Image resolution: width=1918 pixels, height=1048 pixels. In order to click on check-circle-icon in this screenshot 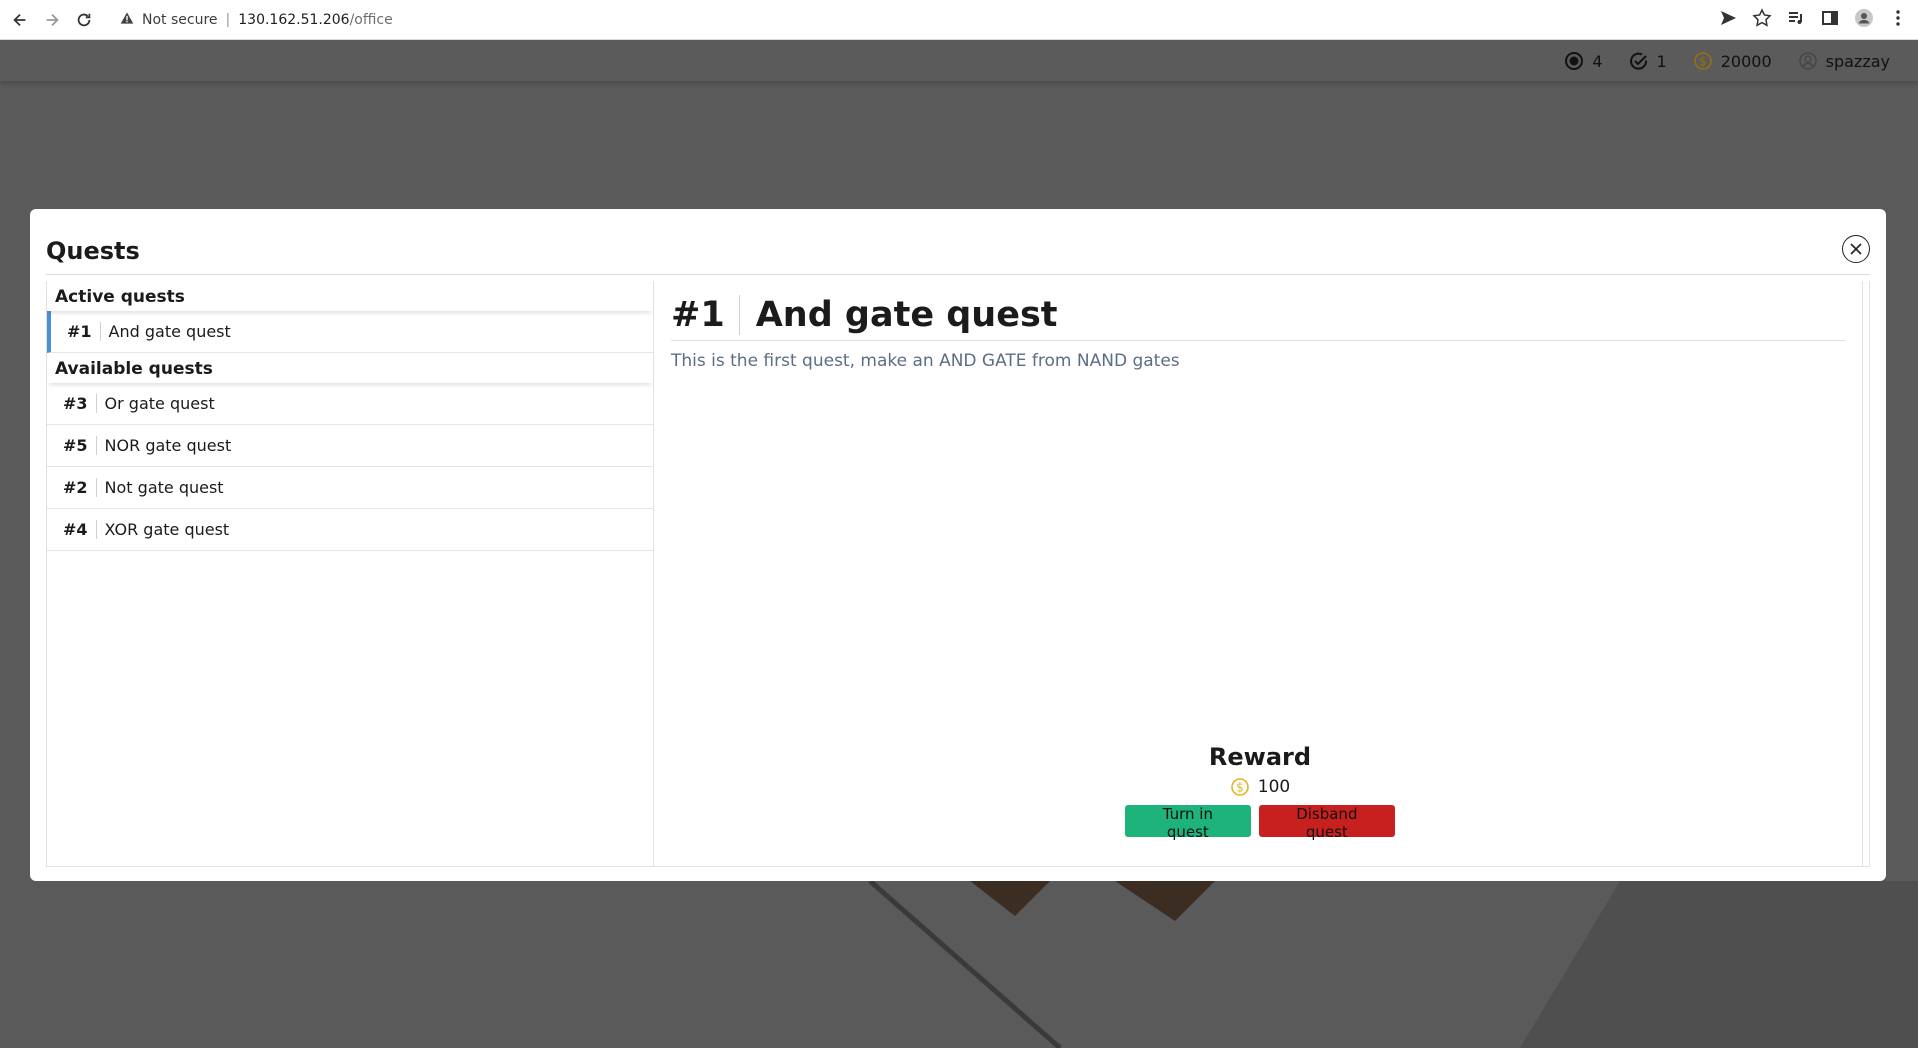, I will do `click(1638, 61)`.